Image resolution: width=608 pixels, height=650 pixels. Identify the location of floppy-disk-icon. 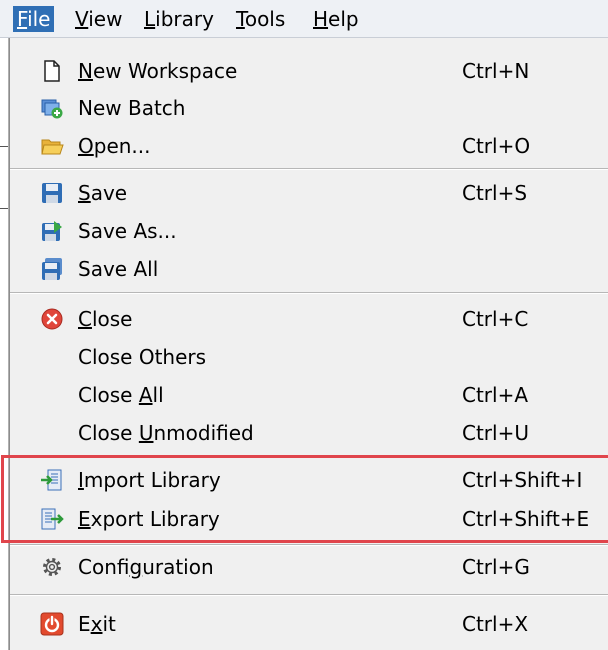
(52, 193).